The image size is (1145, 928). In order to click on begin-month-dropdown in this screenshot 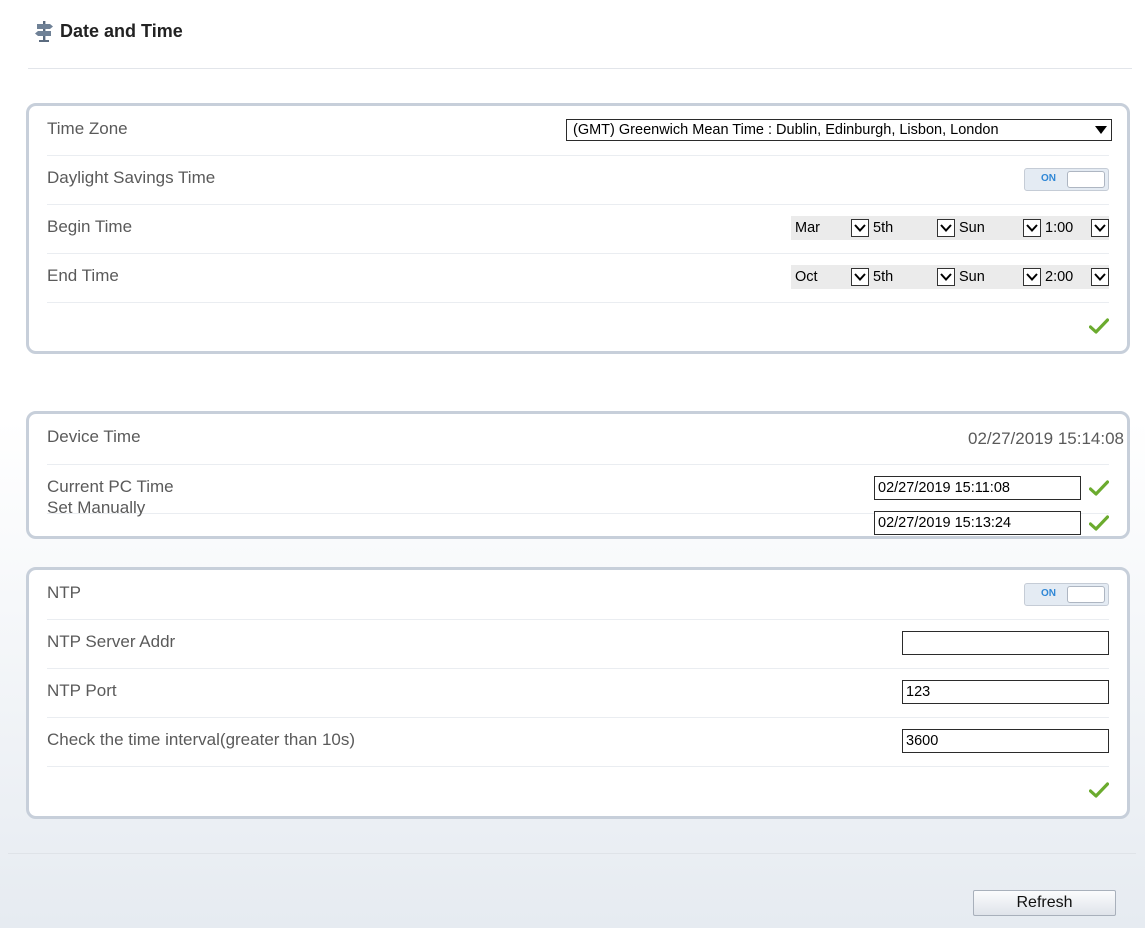, I will do `click(860, 228)`.